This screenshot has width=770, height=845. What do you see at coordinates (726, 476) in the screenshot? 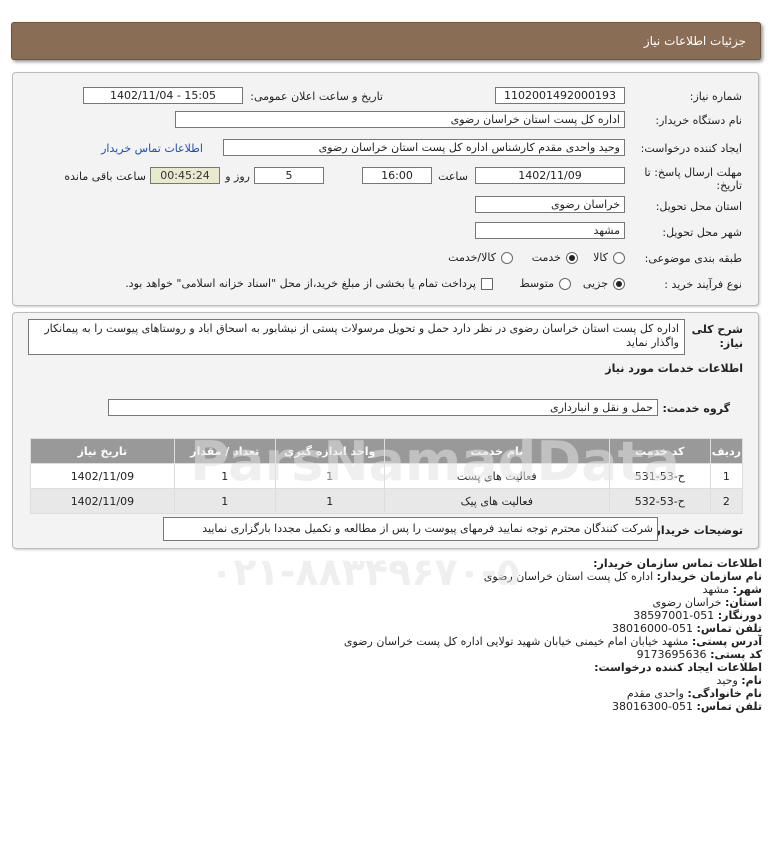
I see `cell-row: 1` at bounding box center [726, 476].